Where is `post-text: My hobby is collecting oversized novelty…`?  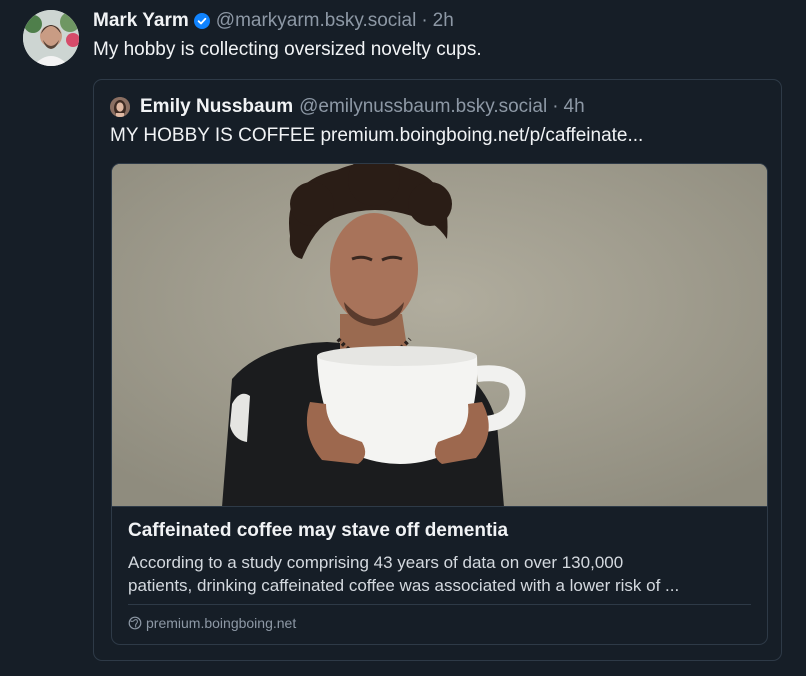 post-text: My hobby is collecting oversized novelty… is located at coordinates (287, 49).